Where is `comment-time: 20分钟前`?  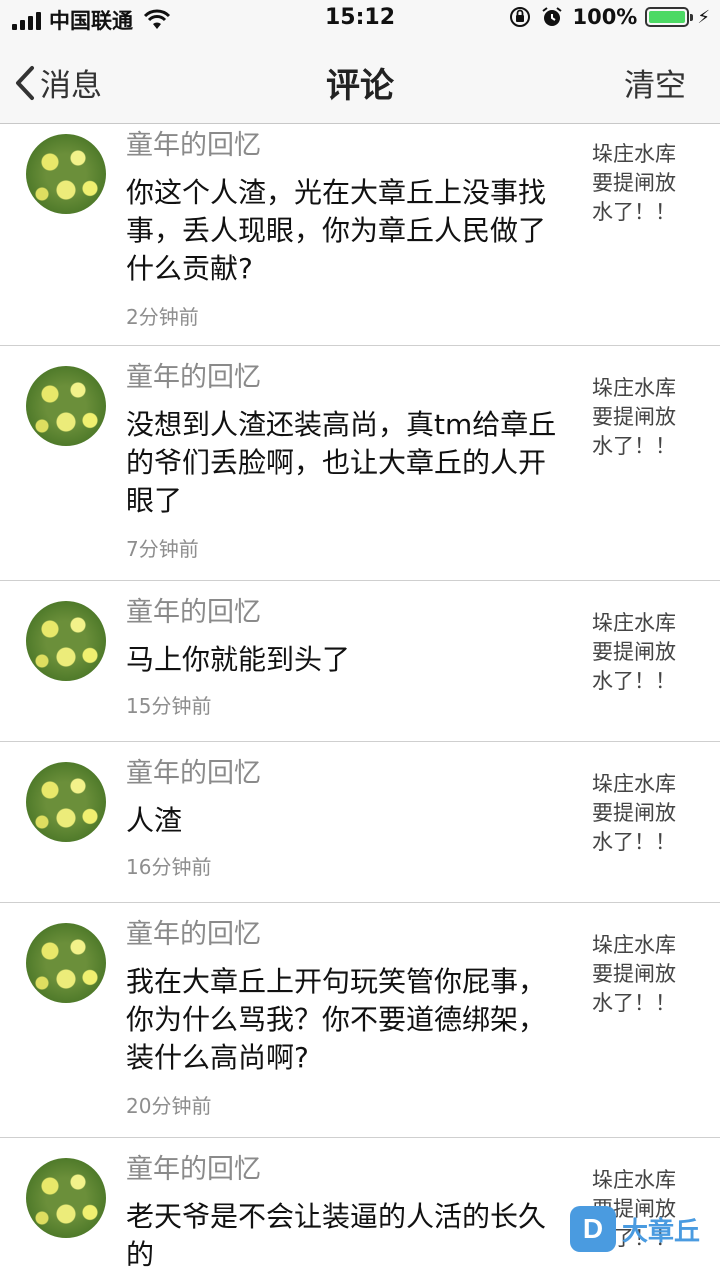 comment-time: 20分钟前 is located at coordinates (169, 1106).